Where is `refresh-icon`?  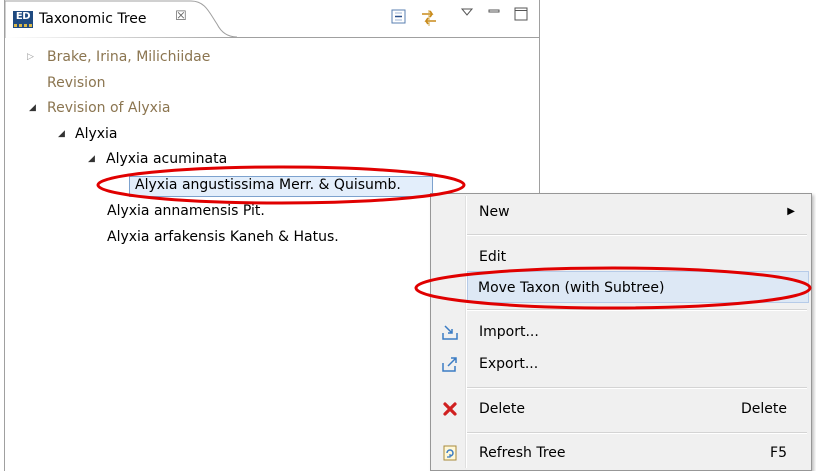
refresh-icon is located at coordinates (450, 453).